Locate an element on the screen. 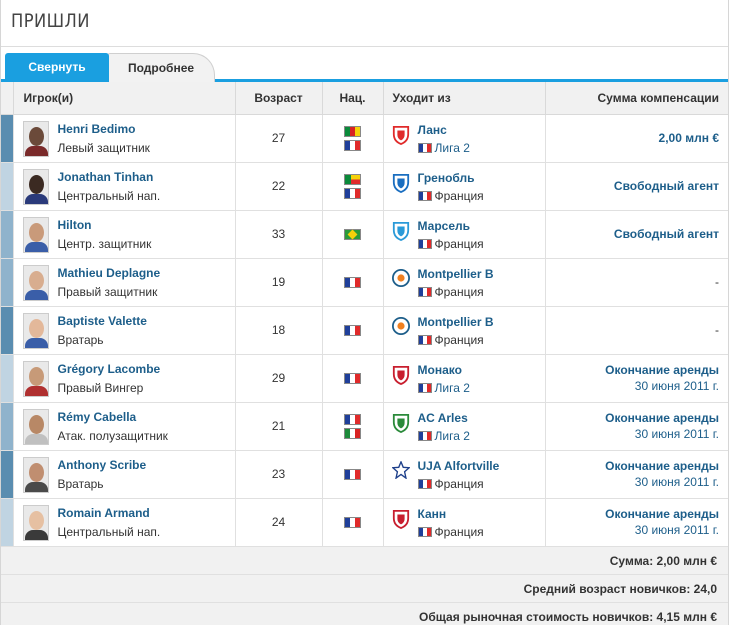 This screenshot has width=730, height=625. fee-value: 2,00 млн € is located at coordinates (632, 138).